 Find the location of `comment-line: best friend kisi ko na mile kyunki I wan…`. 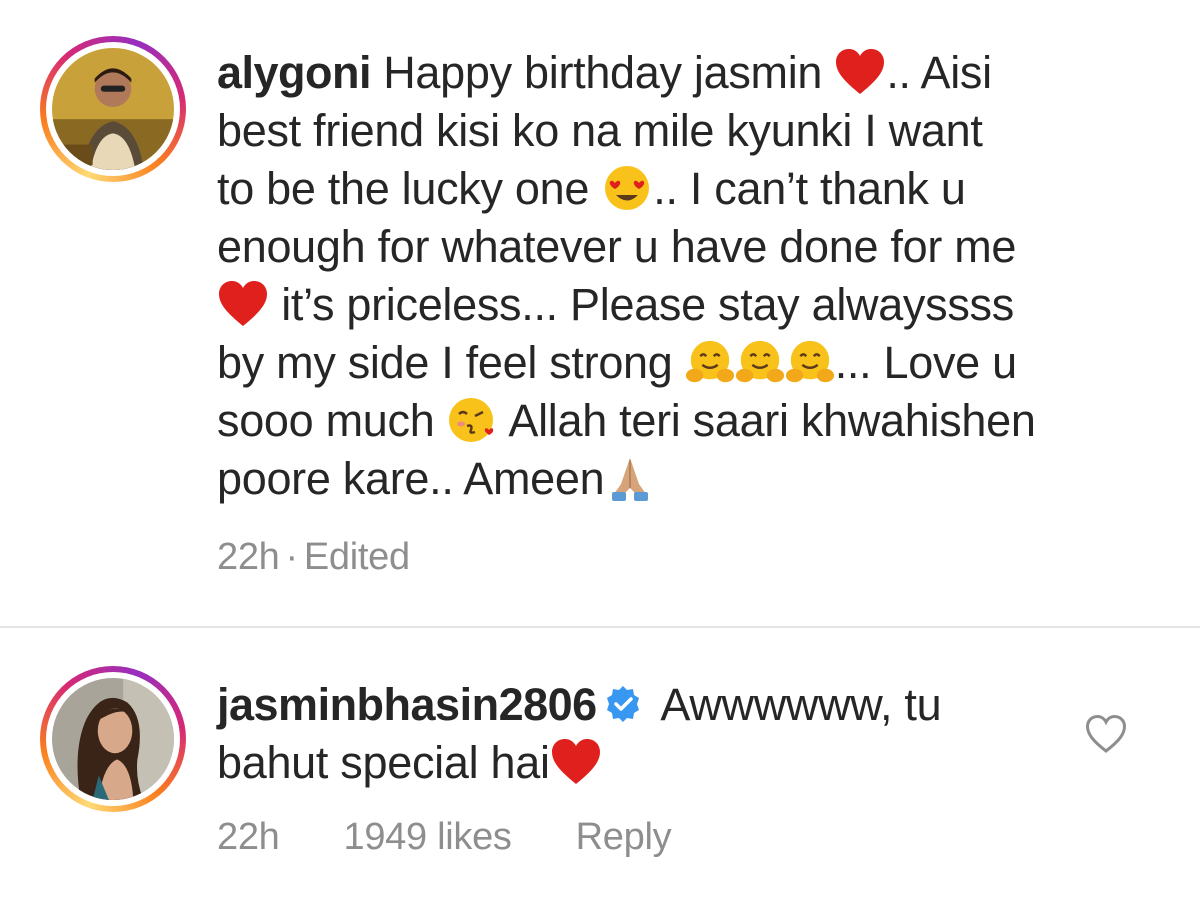

comment-line: best friend kisi ko na mile kyunki I wan… is located at coordinates (667, 131).